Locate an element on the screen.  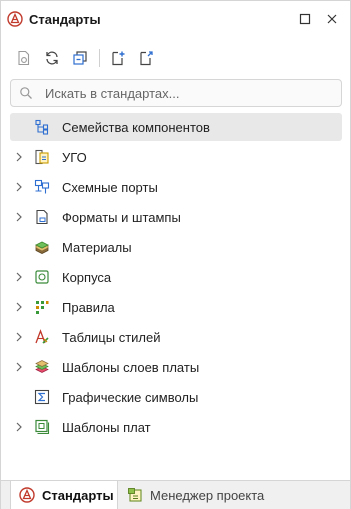
title-bar: Стандарты is located at coordinates (175, 19).